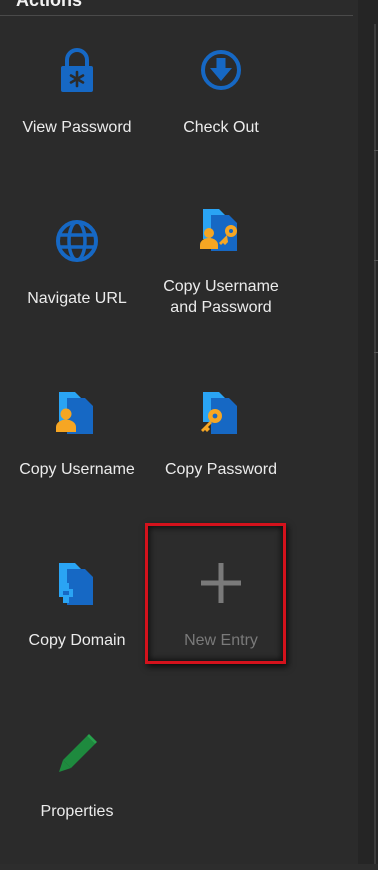  What do you see at coordinates (77, 640) in the screenshot?
I see `copy-domain-label: Copy Domain` at bounding box center [77, 640].